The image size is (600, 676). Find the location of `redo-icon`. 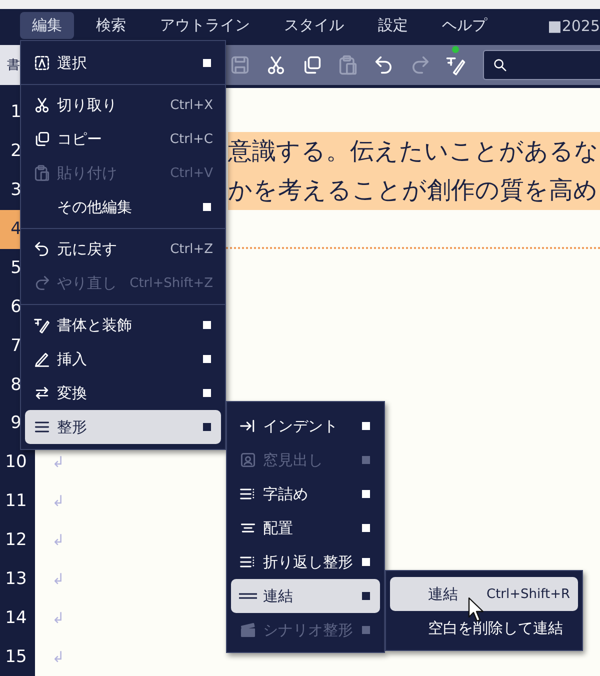

redo-icon is located at coordinates (42, 283).